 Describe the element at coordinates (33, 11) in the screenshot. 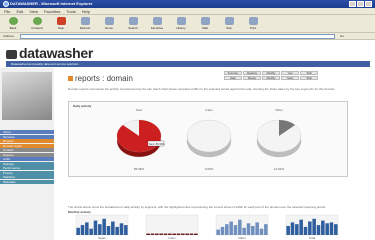

I see `menu-view: View` at that location.